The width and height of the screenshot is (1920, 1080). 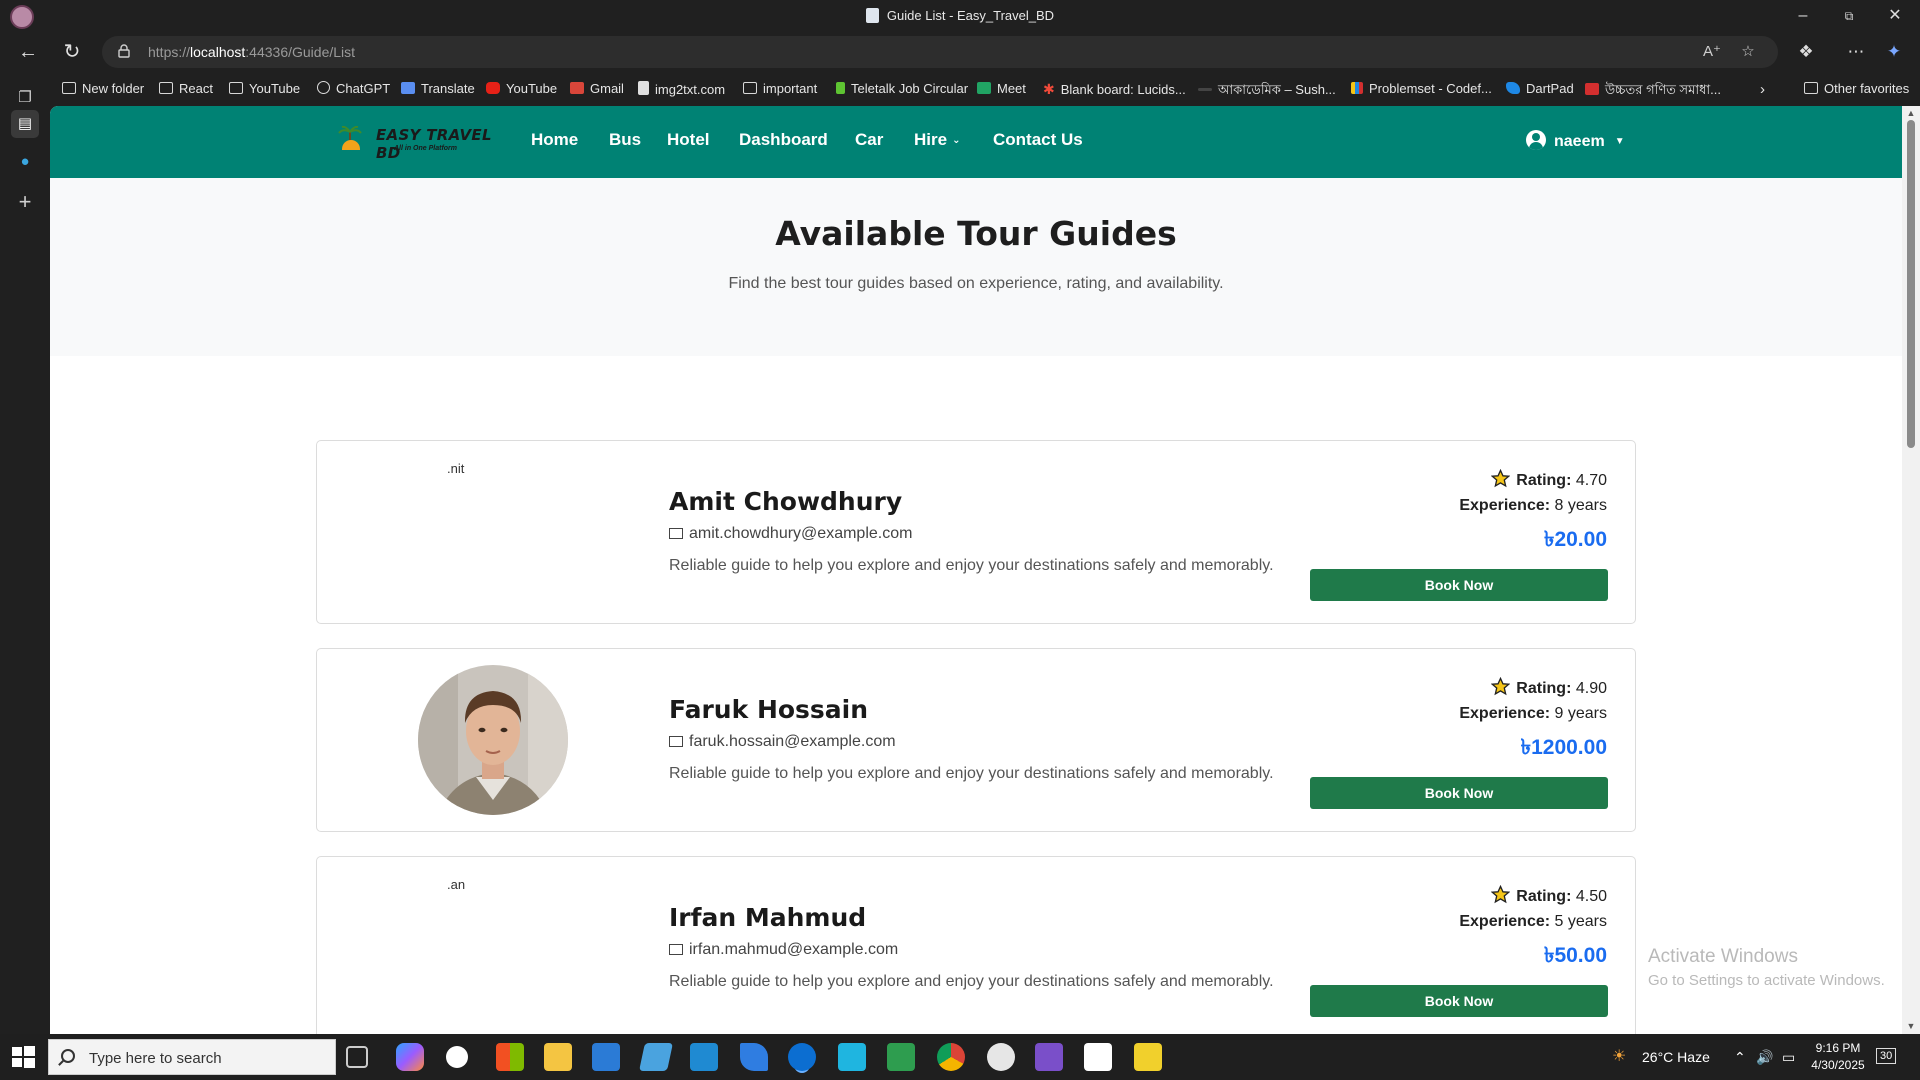 What do you see at coordinates (768, 917) in the screenshot?
I see `guide-name: Irfan Mahmud` at bounding box center [768, 917].